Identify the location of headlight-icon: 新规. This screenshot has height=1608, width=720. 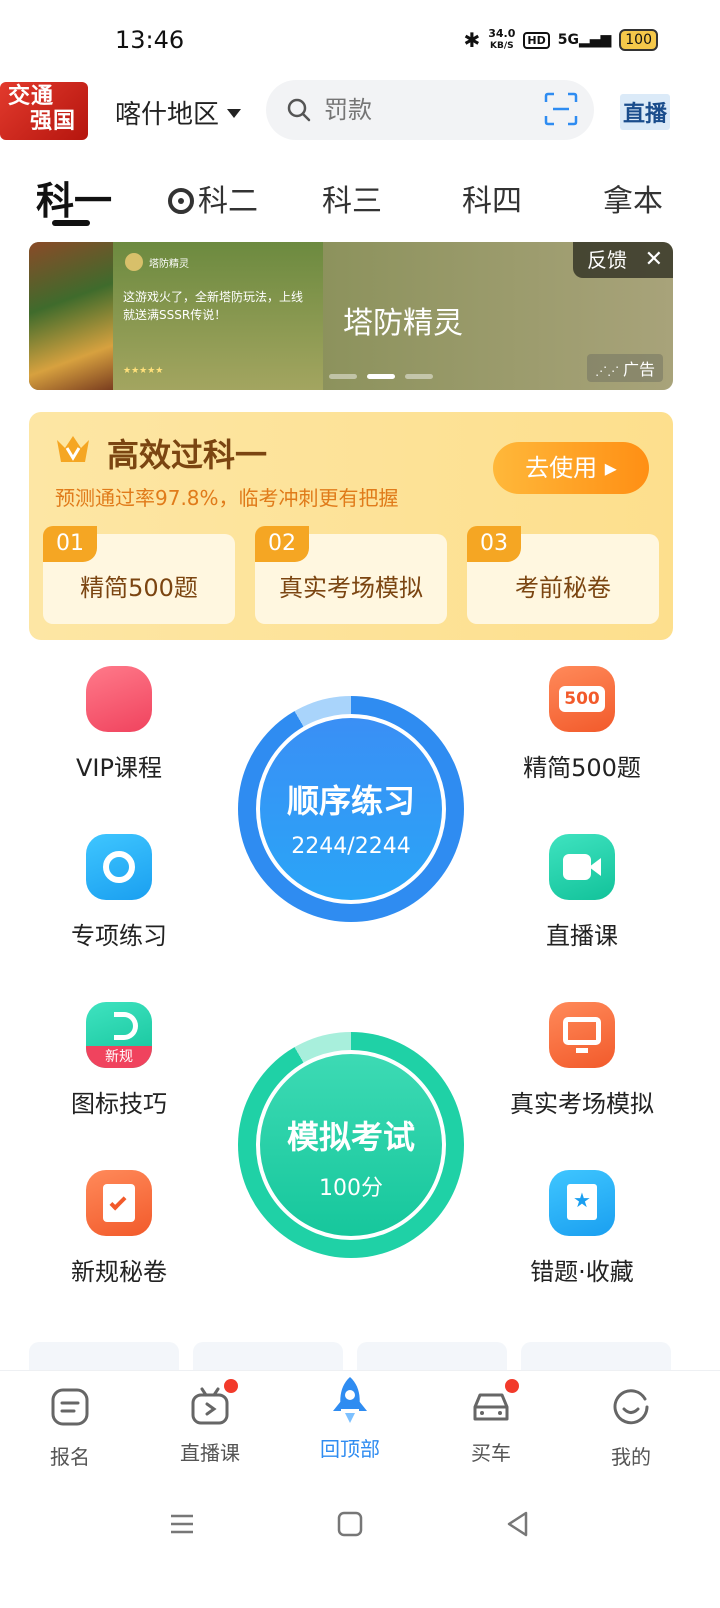
(119, 1035).